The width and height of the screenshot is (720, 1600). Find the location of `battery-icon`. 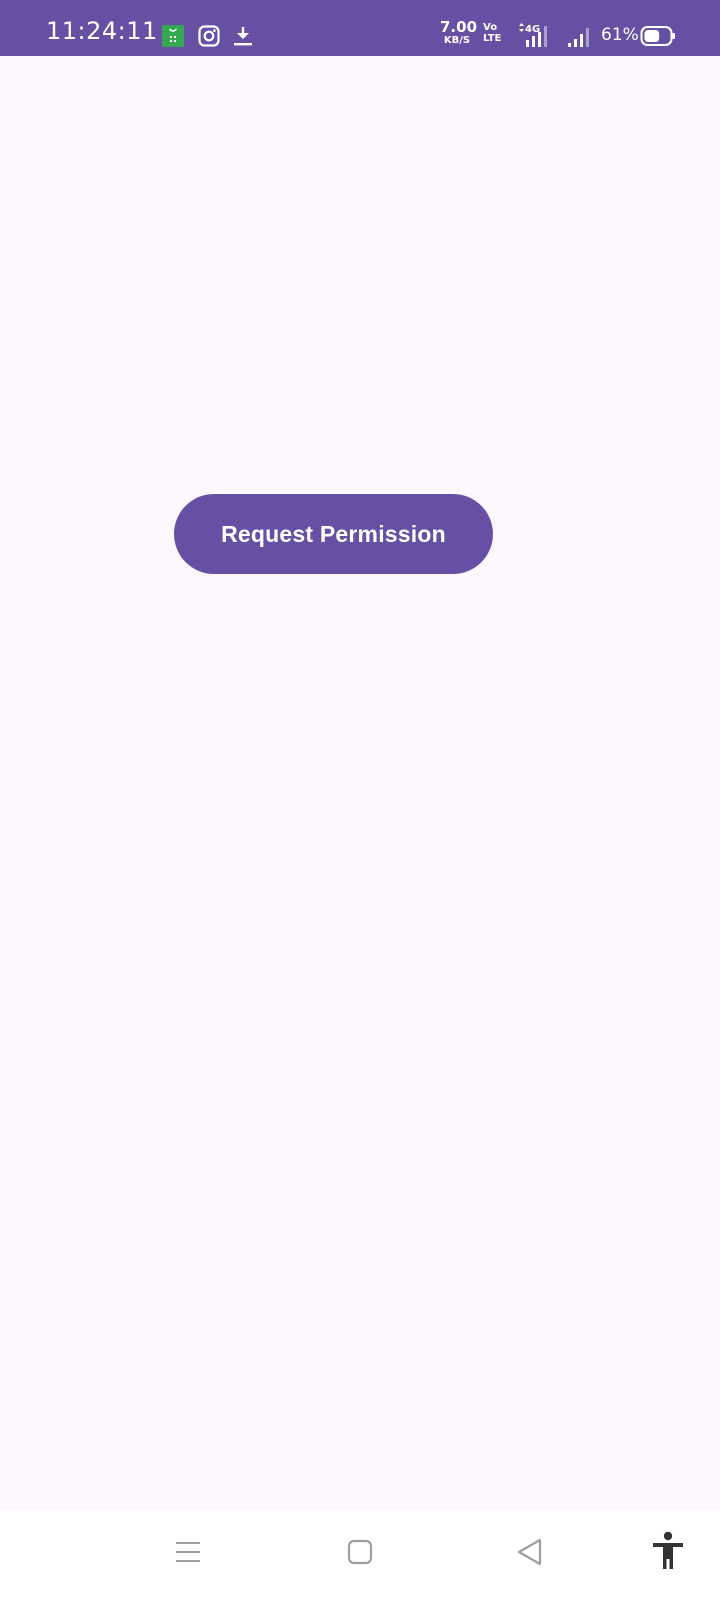

battery-icon is located at coordinates (657, 36).